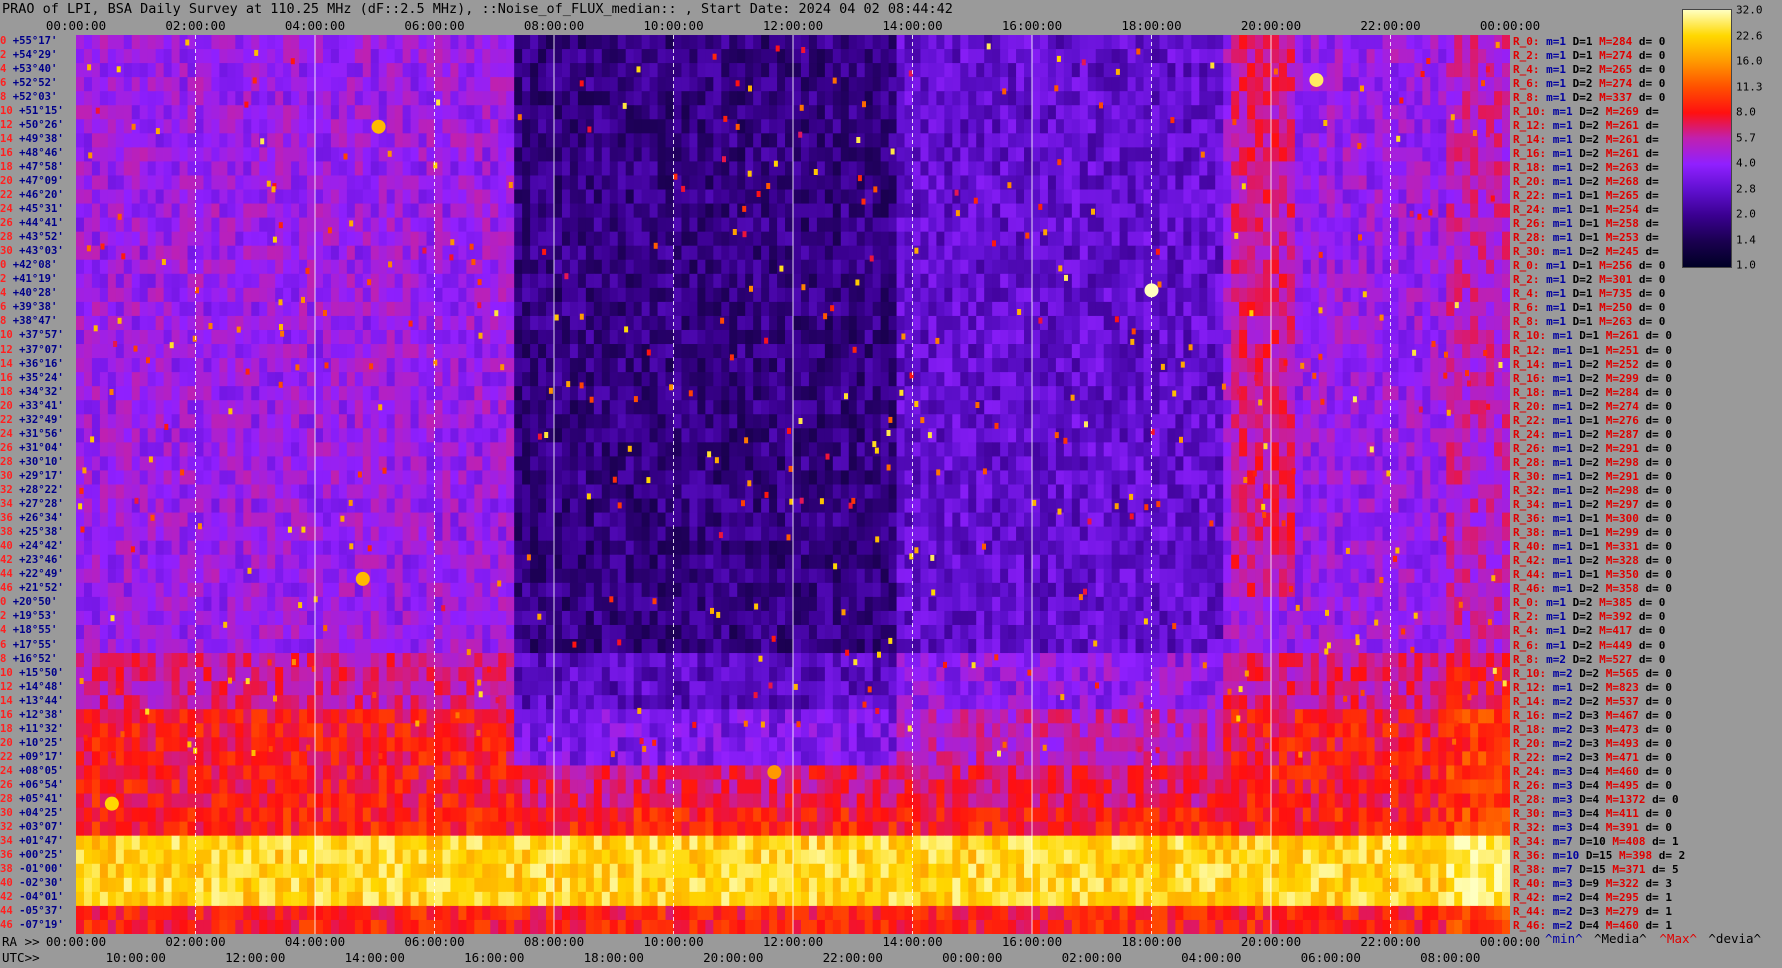 The height and width of the screenshot is (968, 1782). What do you see at coordinates (41, 195) in the screenshot?
I see `y-declination: +46°20'` at bounding box center [41, 195].